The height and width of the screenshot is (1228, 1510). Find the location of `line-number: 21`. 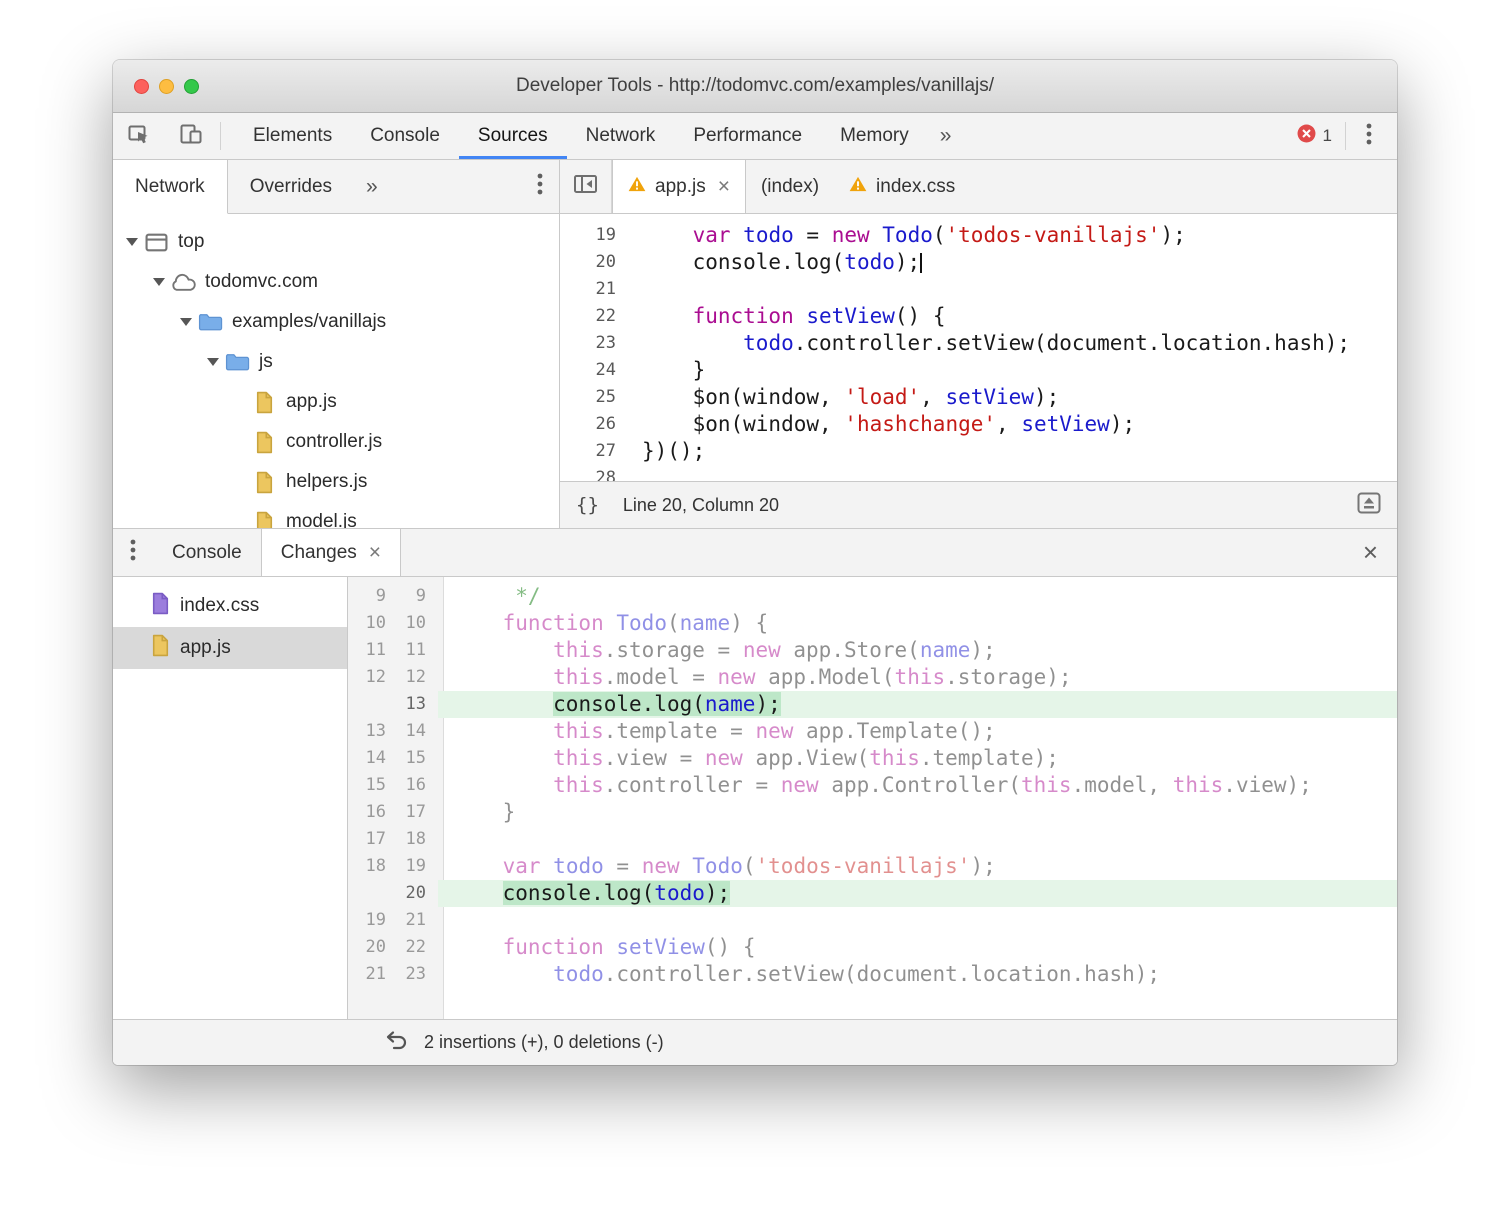

line-number: 21 is located at coordinates (596, 289).